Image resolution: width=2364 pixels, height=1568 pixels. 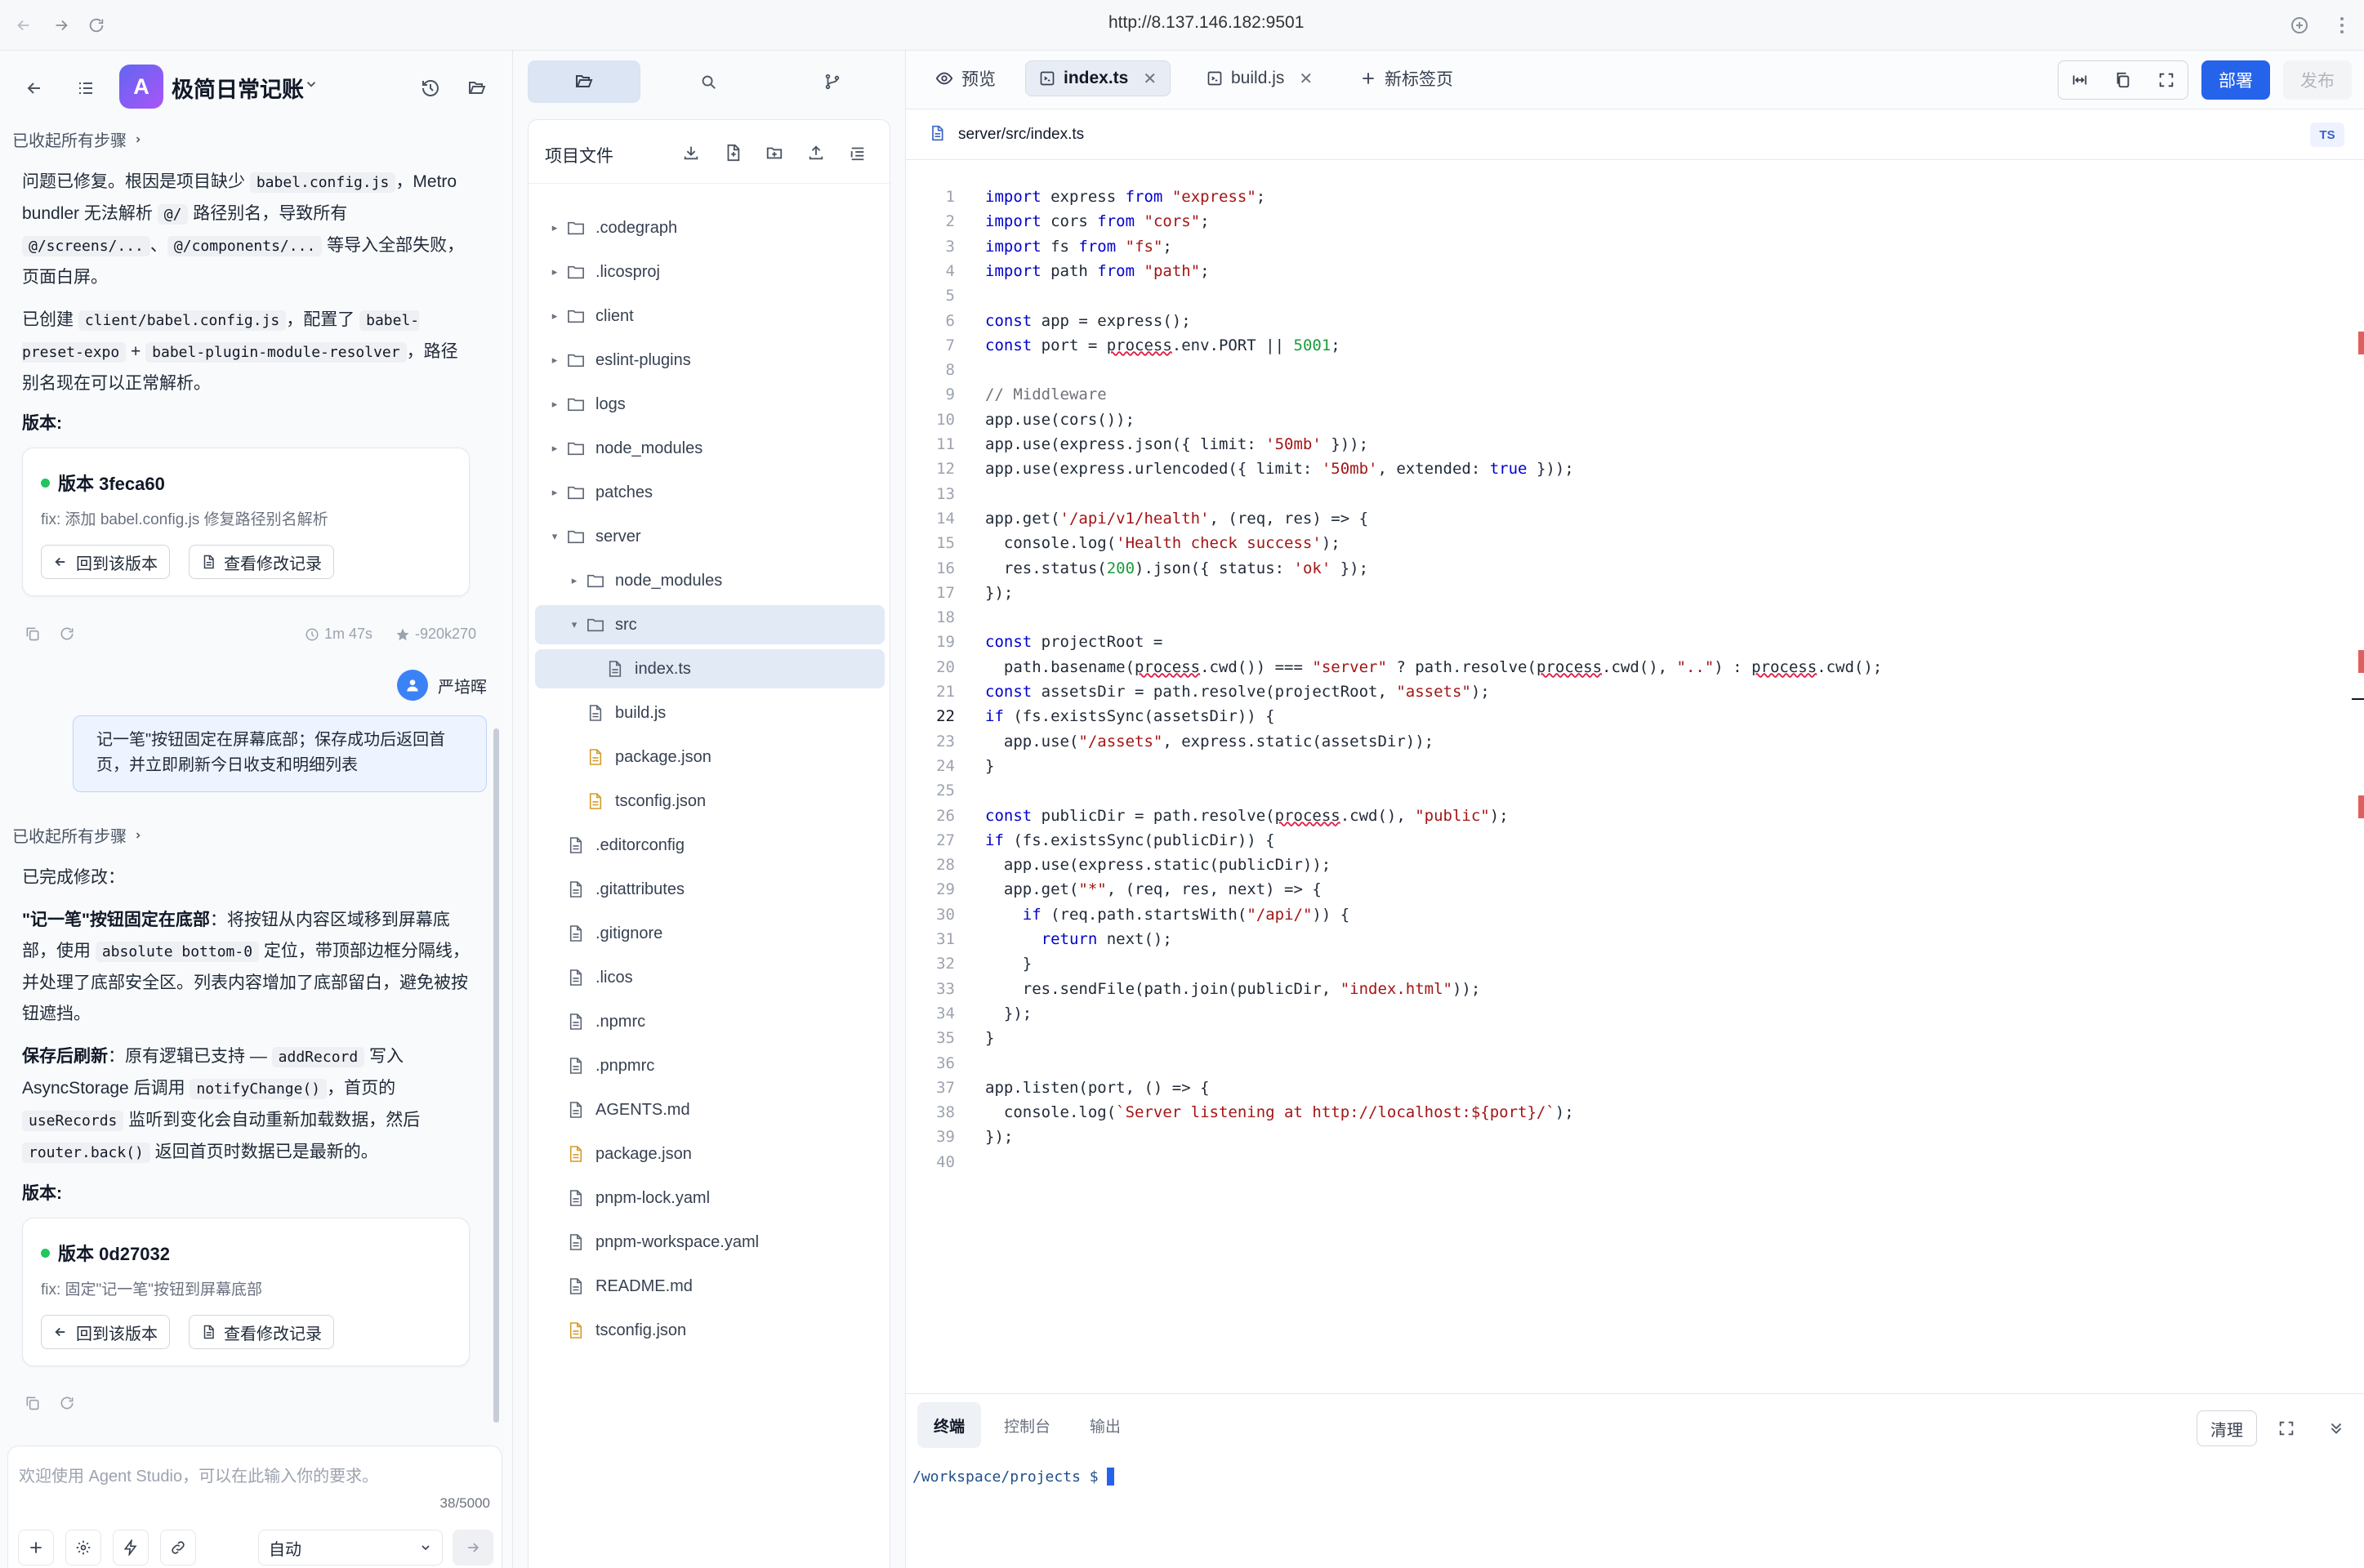 I want to click on code-line: 4 import path from "path";, so click(x=1629, y=271).